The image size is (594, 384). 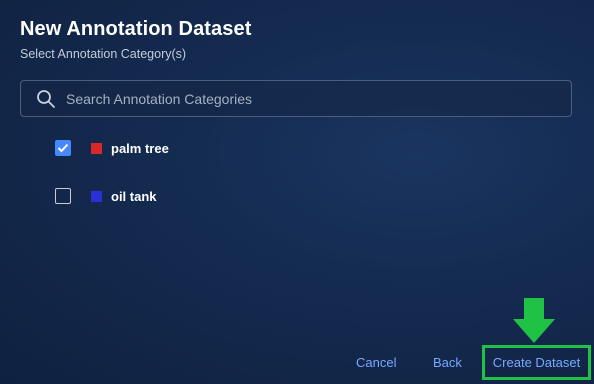 What do you see at coordinates (136, 29) in the screenshot?
I see `dialog-title: New Annotation Dataset` at bounding box center [136, 29].